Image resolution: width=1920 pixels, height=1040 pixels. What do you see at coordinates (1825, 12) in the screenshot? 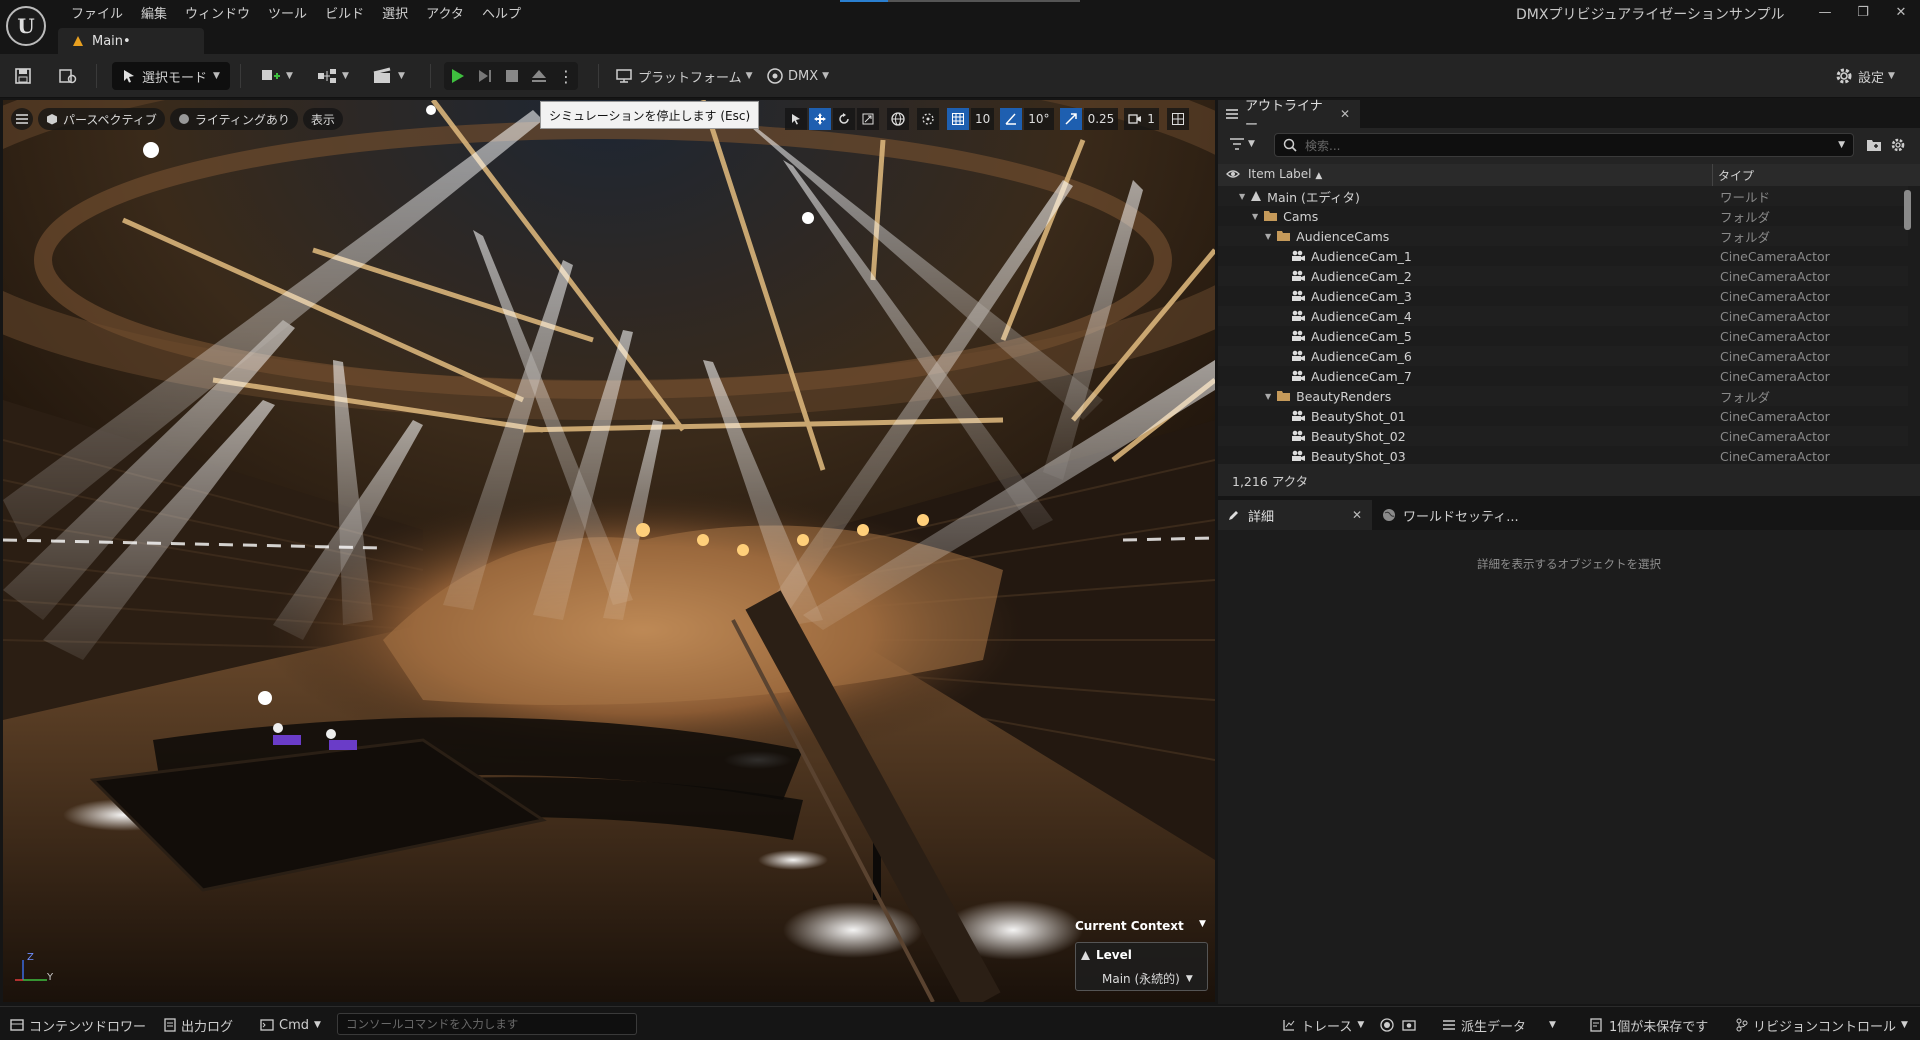
I see `minimize-button: —` at bounding box center [1825, 12].